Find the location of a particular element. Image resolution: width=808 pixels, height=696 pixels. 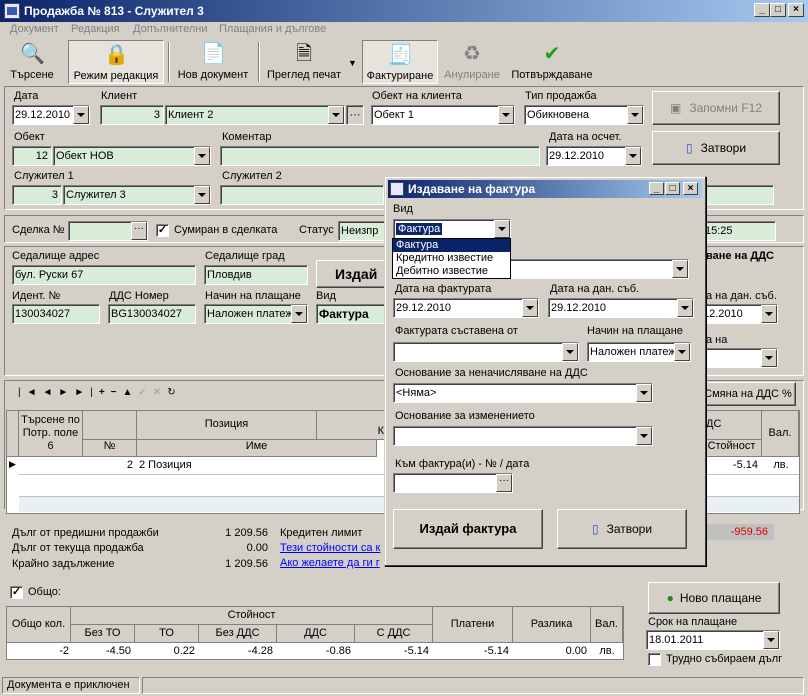

hard-debt-checkbox is located at coordinates (654, 659).